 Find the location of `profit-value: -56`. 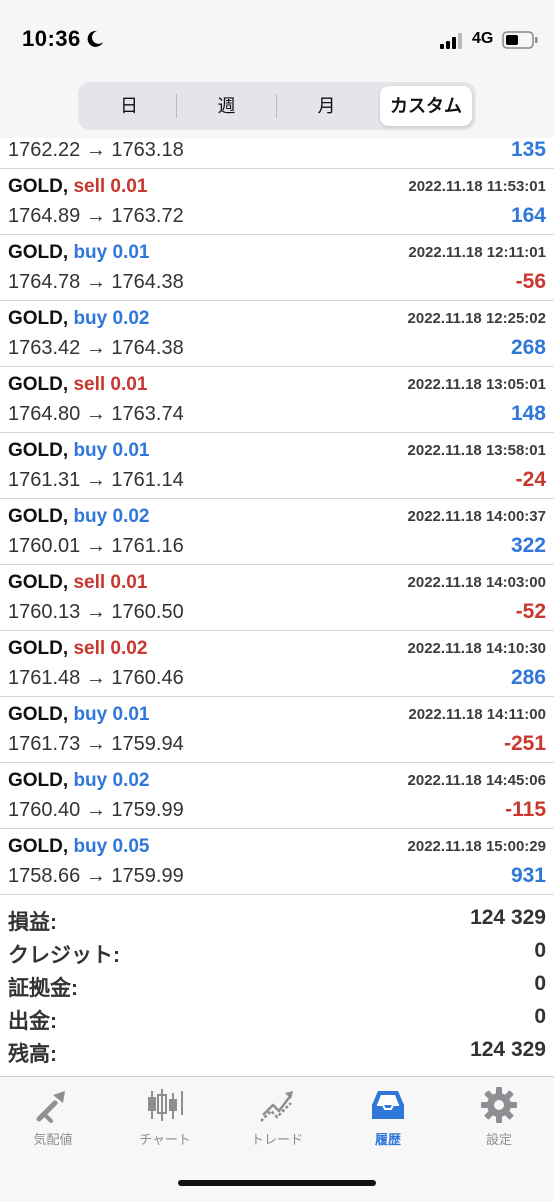

profit-value: -56 is located at coordinates (530, 281).